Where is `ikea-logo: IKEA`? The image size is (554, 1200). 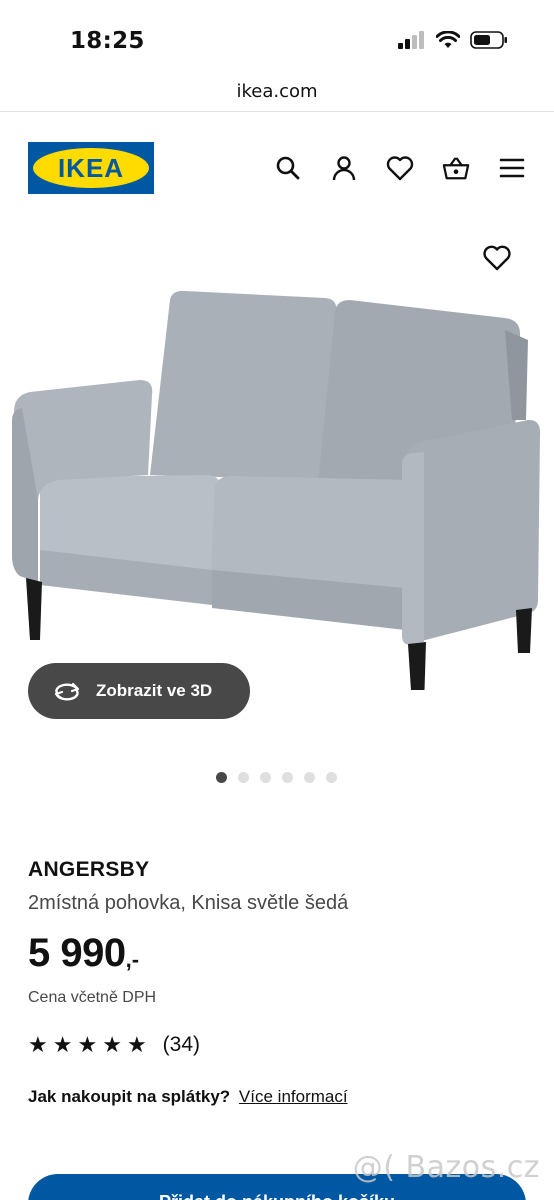
ikea-logo: IKEA is located at coordinates (91, 168).